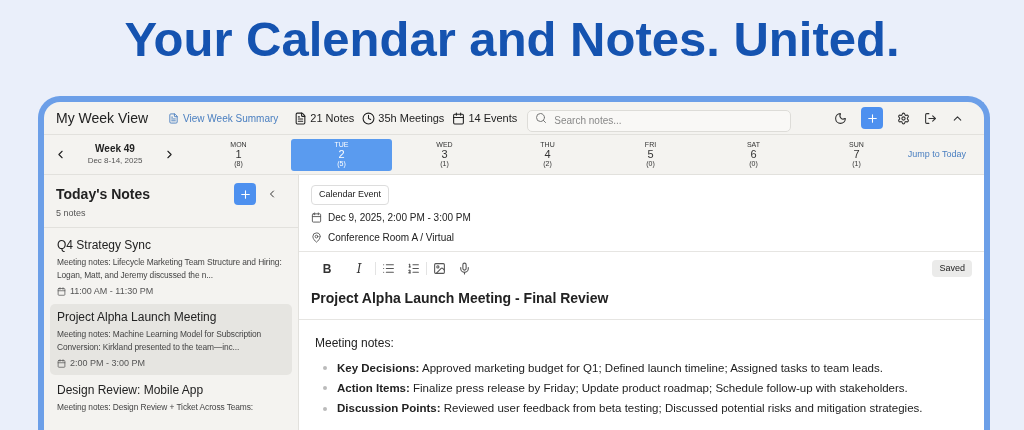 The height and width of the screenshot is (430, 1024). Describe the element at coordinates (131, 390) in the screenshot. I see `note-title: Design Review: Mobile App` at that location.